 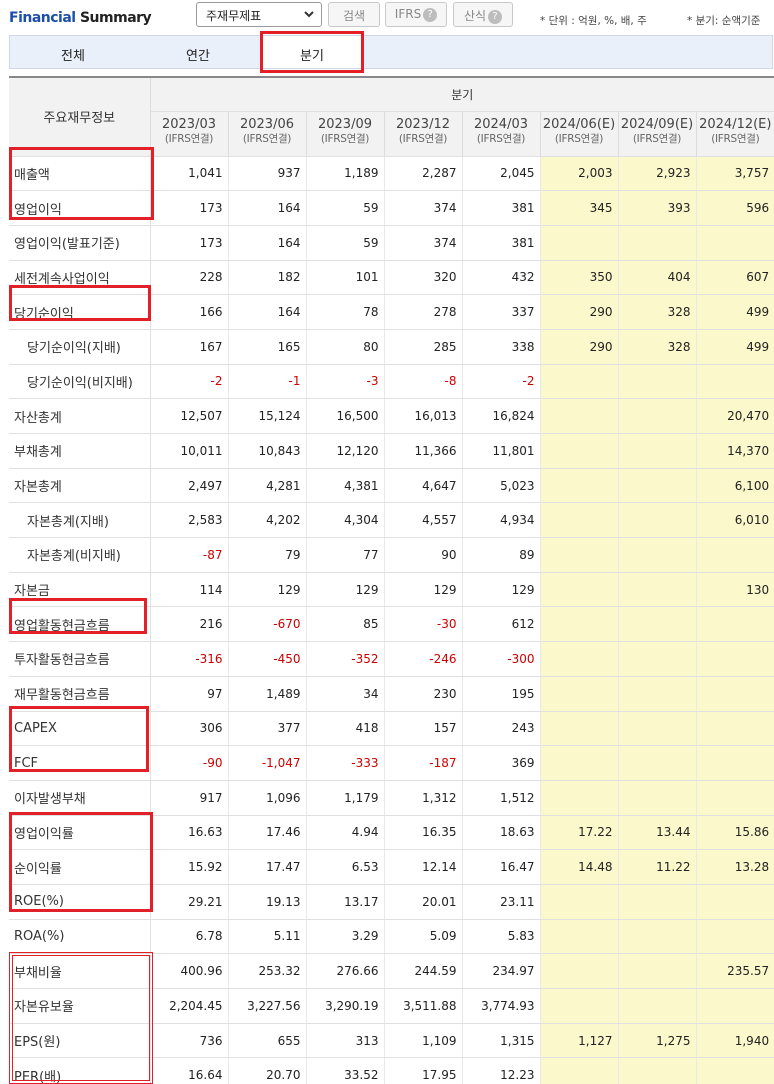 I want to click on table-cell: 157, so click(x=422, y=729).